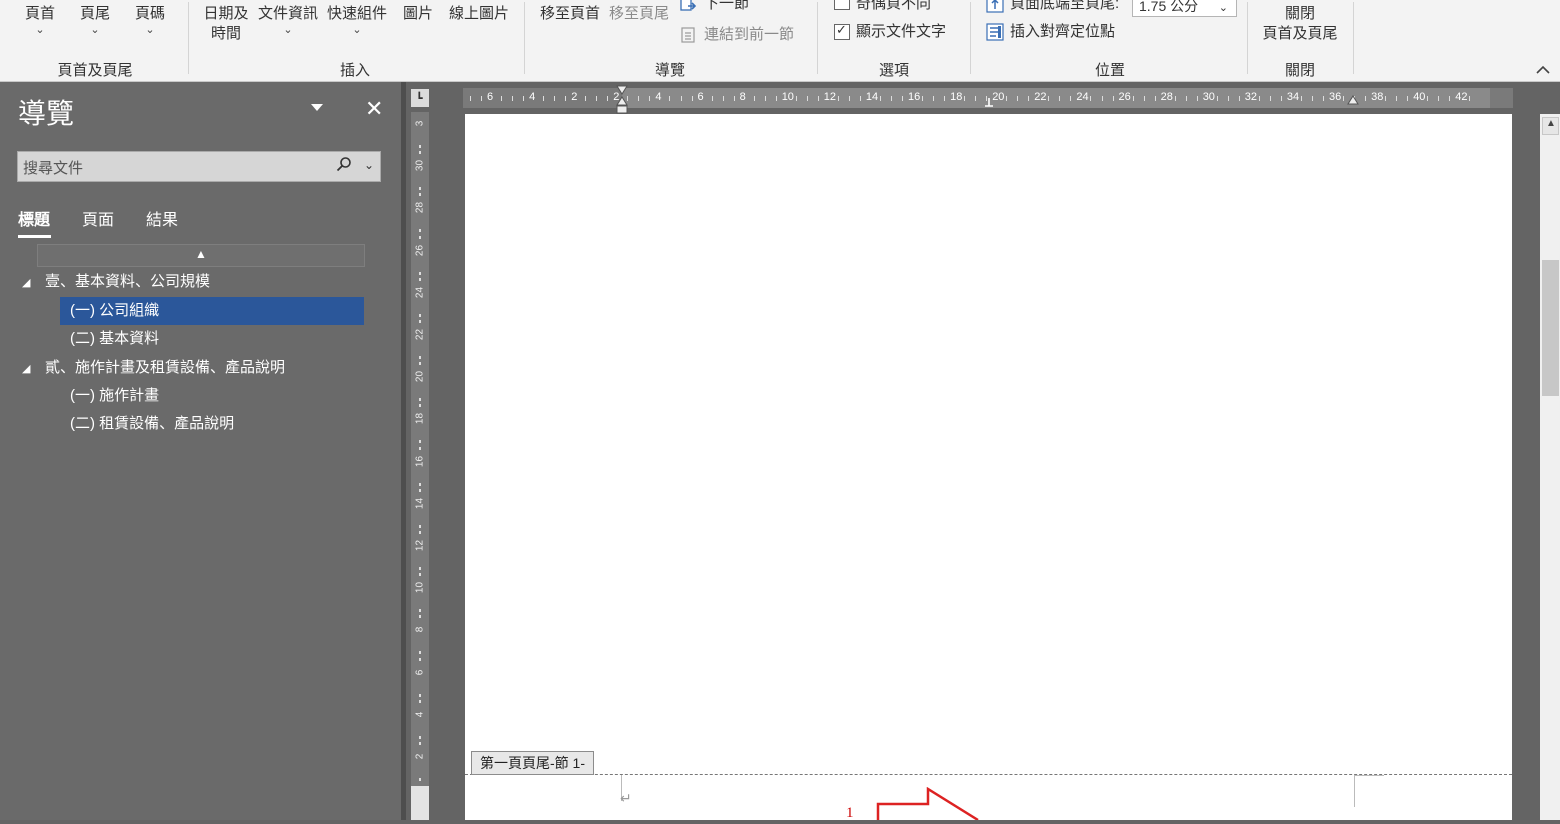 The image size is (1560, 824). Describe the element at coordinates (1184, 8) in the screenshot. I see `footer-position-spinner: 1.75 公分 ⌄` at that location.